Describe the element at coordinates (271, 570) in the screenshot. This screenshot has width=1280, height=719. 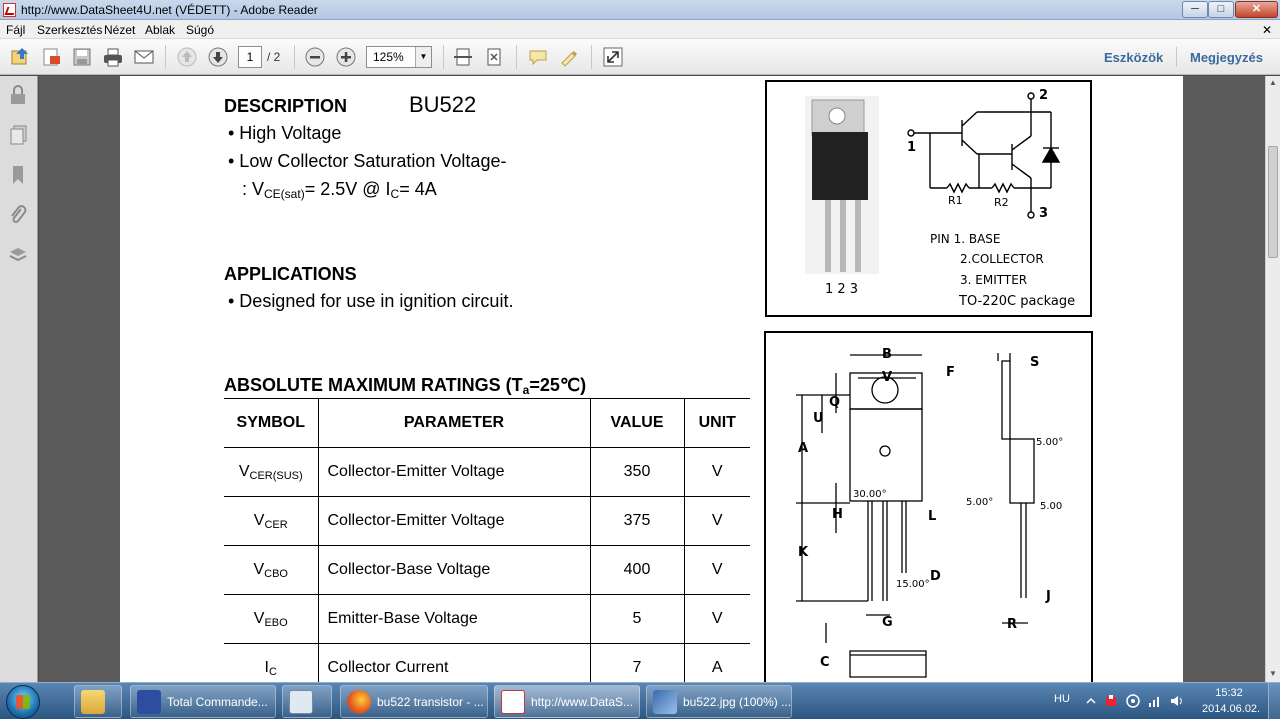
I see `symbol-cell: VCBO` at that location.